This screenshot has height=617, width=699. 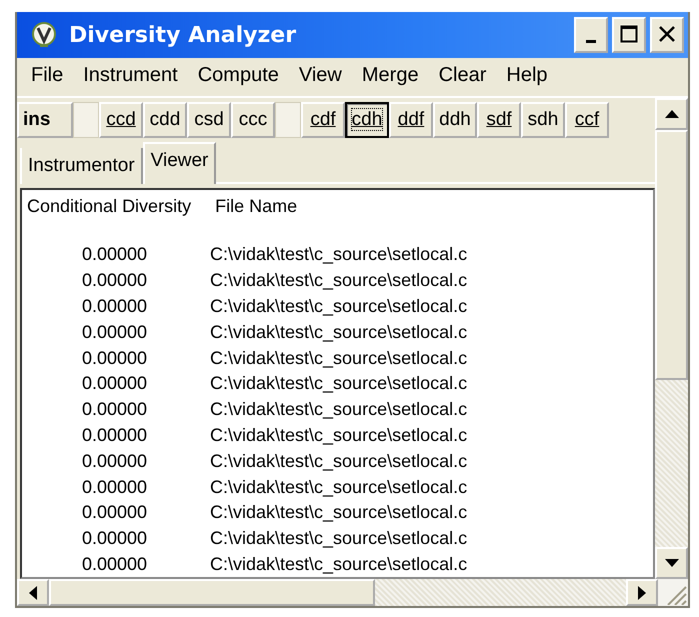 I want to click on menu-item: File, so click(x=50, y=80).